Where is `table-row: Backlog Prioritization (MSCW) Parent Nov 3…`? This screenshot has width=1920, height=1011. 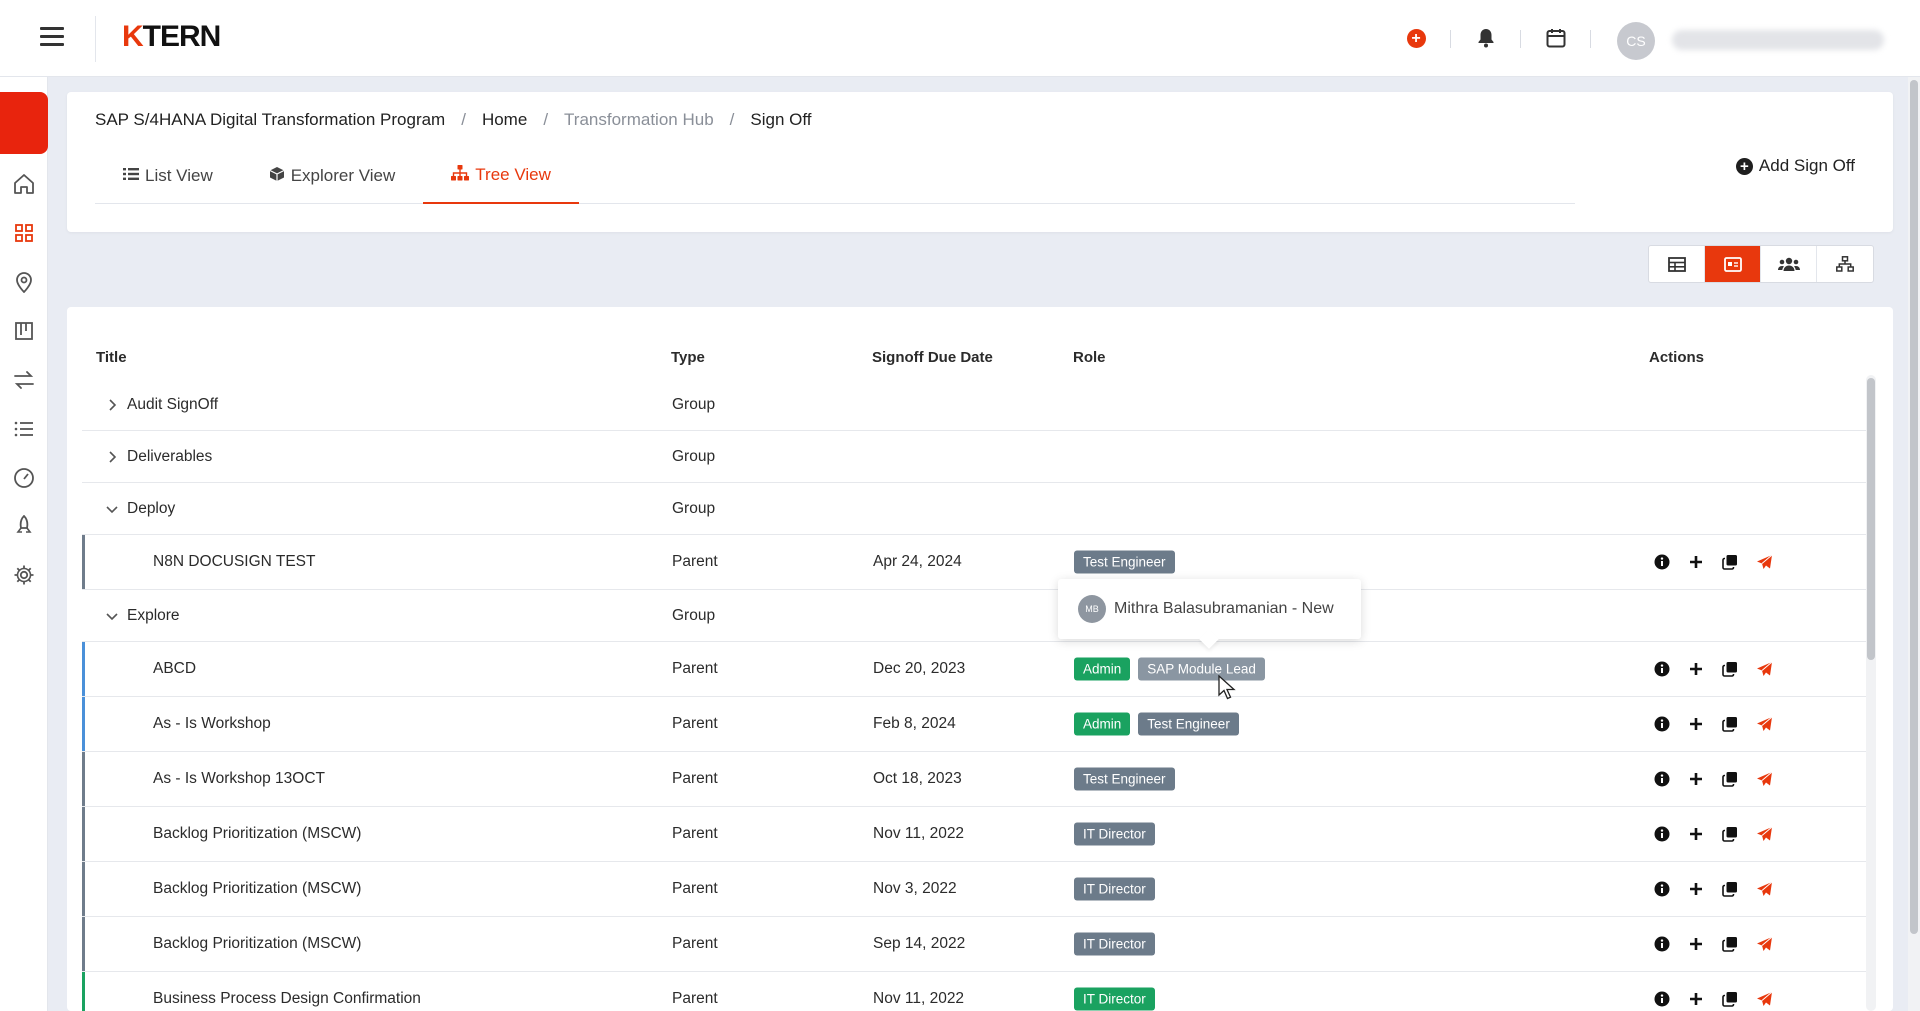 table-row: Backlog Prioritization (MSCW) Parent Nov 3… is located at coordinates (974, 889).